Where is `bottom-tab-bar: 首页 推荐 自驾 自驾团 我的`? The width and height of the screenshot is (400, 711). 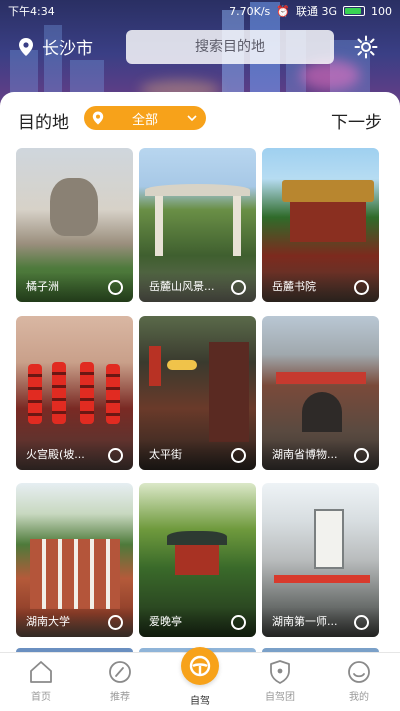 bottom-tab-bar: 首页 推荐 自驾 自驾团 我的 is located at coordinates (200, 679).